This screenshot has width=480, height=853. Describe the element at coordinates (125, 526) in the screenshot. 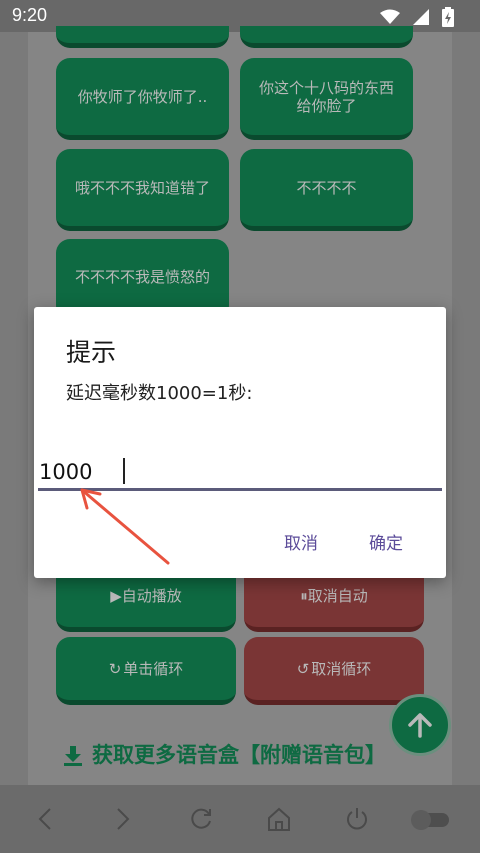

I see `annotation-arrow-icon` at that location.